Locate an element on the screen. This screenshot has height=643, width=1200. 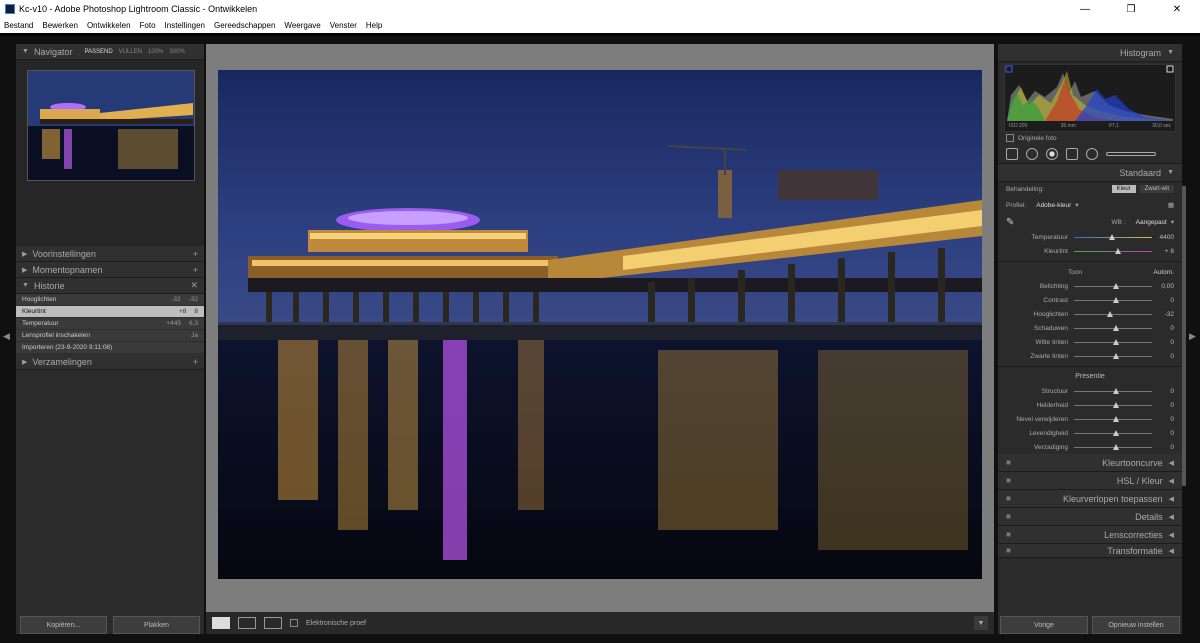
soft-proof-checkbox is located at coordinates (294, 623).